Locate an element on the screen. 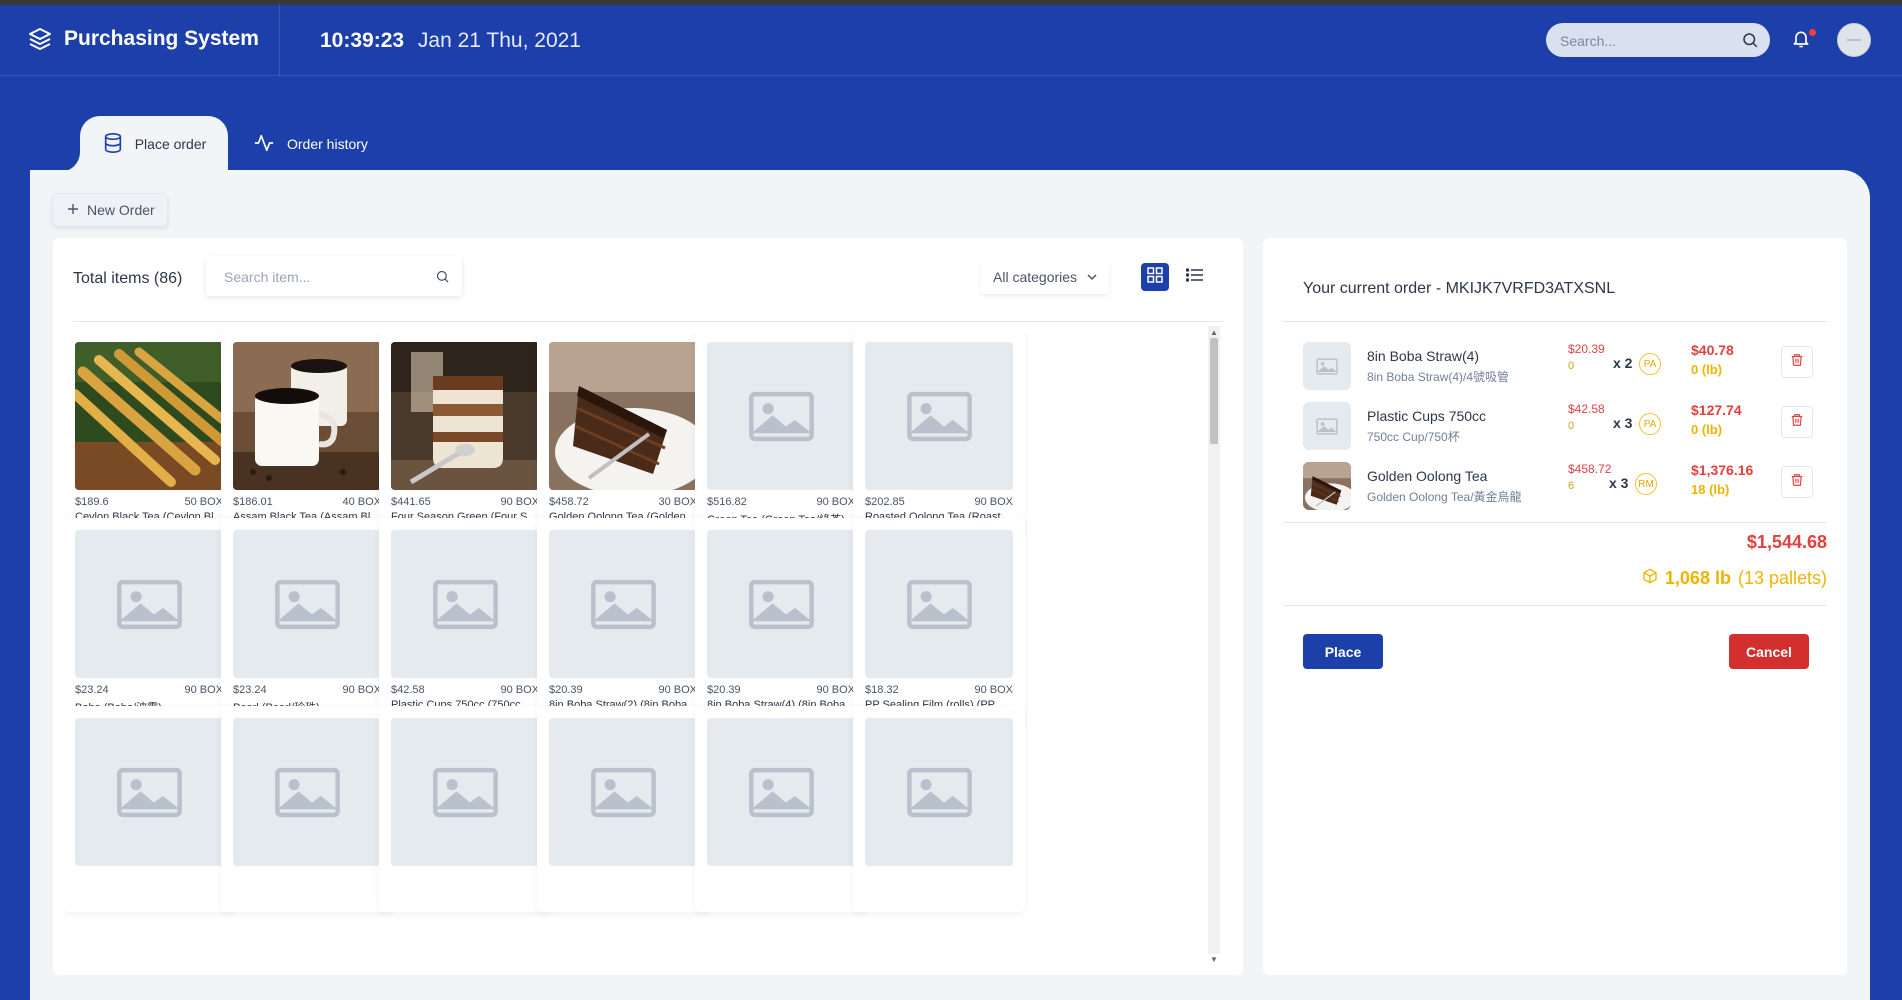  scroll-thumb is located at coordinates (1214, 391).